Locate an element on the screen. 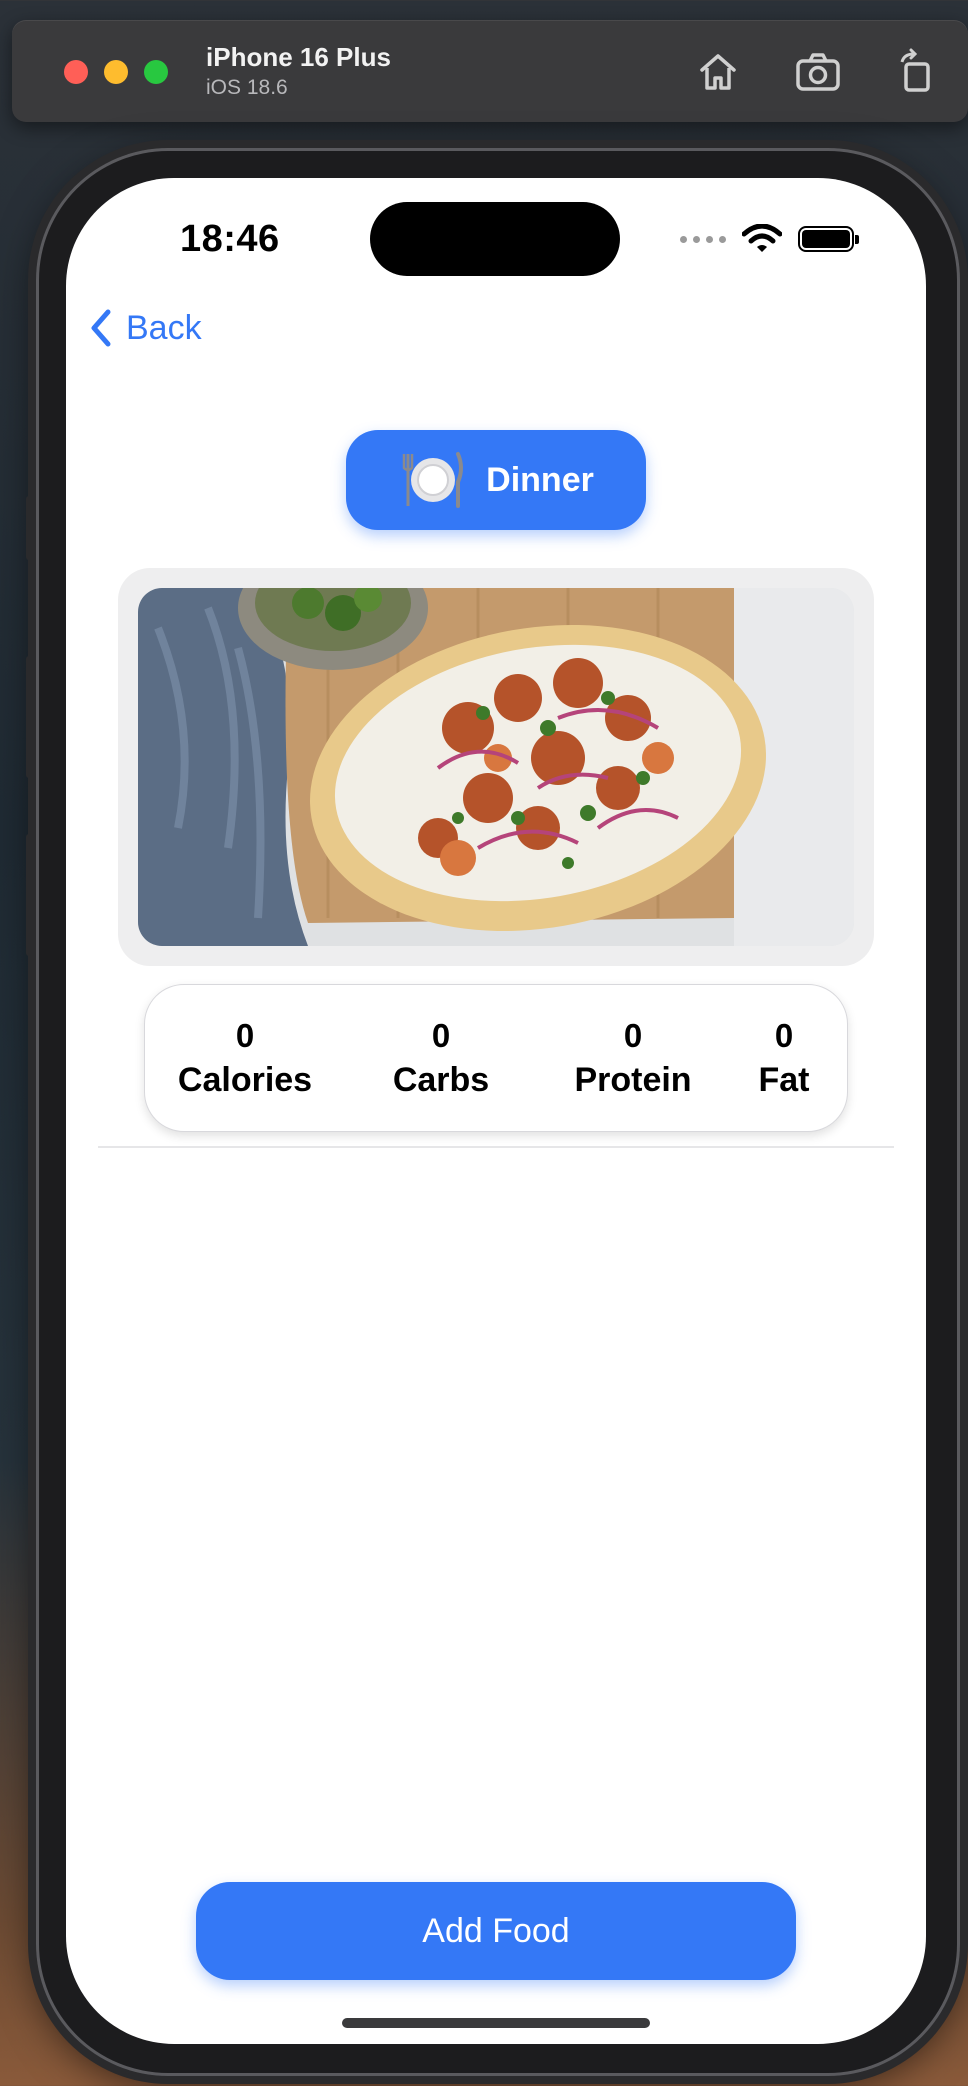 This screenshot has height=2086, width=968. volume-down-button is located at coordinates (30, 895).